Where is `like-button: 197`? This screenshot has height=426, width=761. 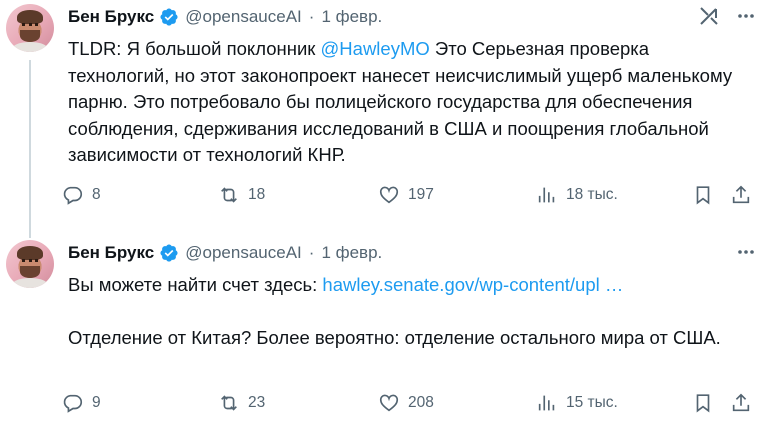
like-button: 197 is located at coordinates (406, 195).